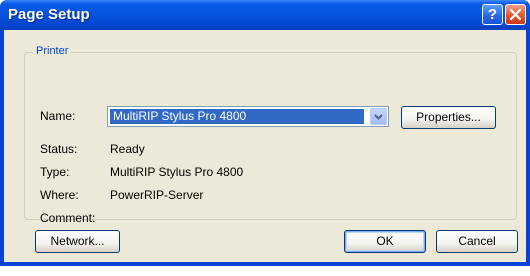 The image size is (530, 276). Describe the element at coordinates (58, 116) in the screenshot. I see `name-label: Name:` at that location.